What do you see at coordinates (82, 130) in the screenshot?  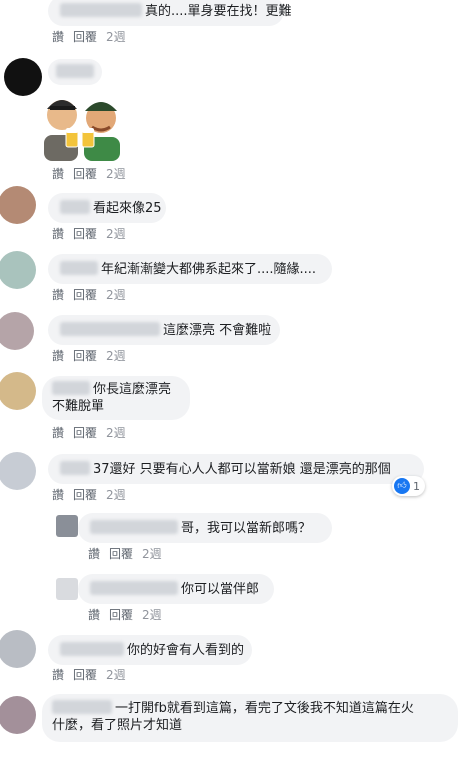 I see `cheers-beer-sticker` at bounding box center [82, 130].